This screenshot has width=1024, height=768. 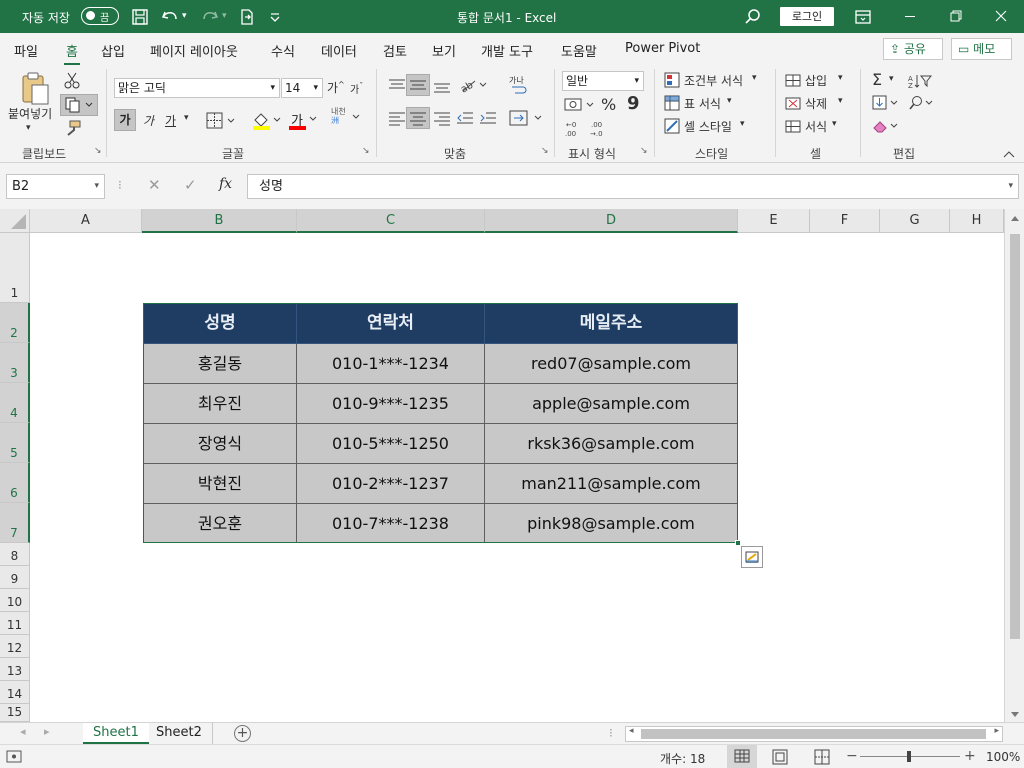 I want to click on redo-icon, so click(x=210, y=17).